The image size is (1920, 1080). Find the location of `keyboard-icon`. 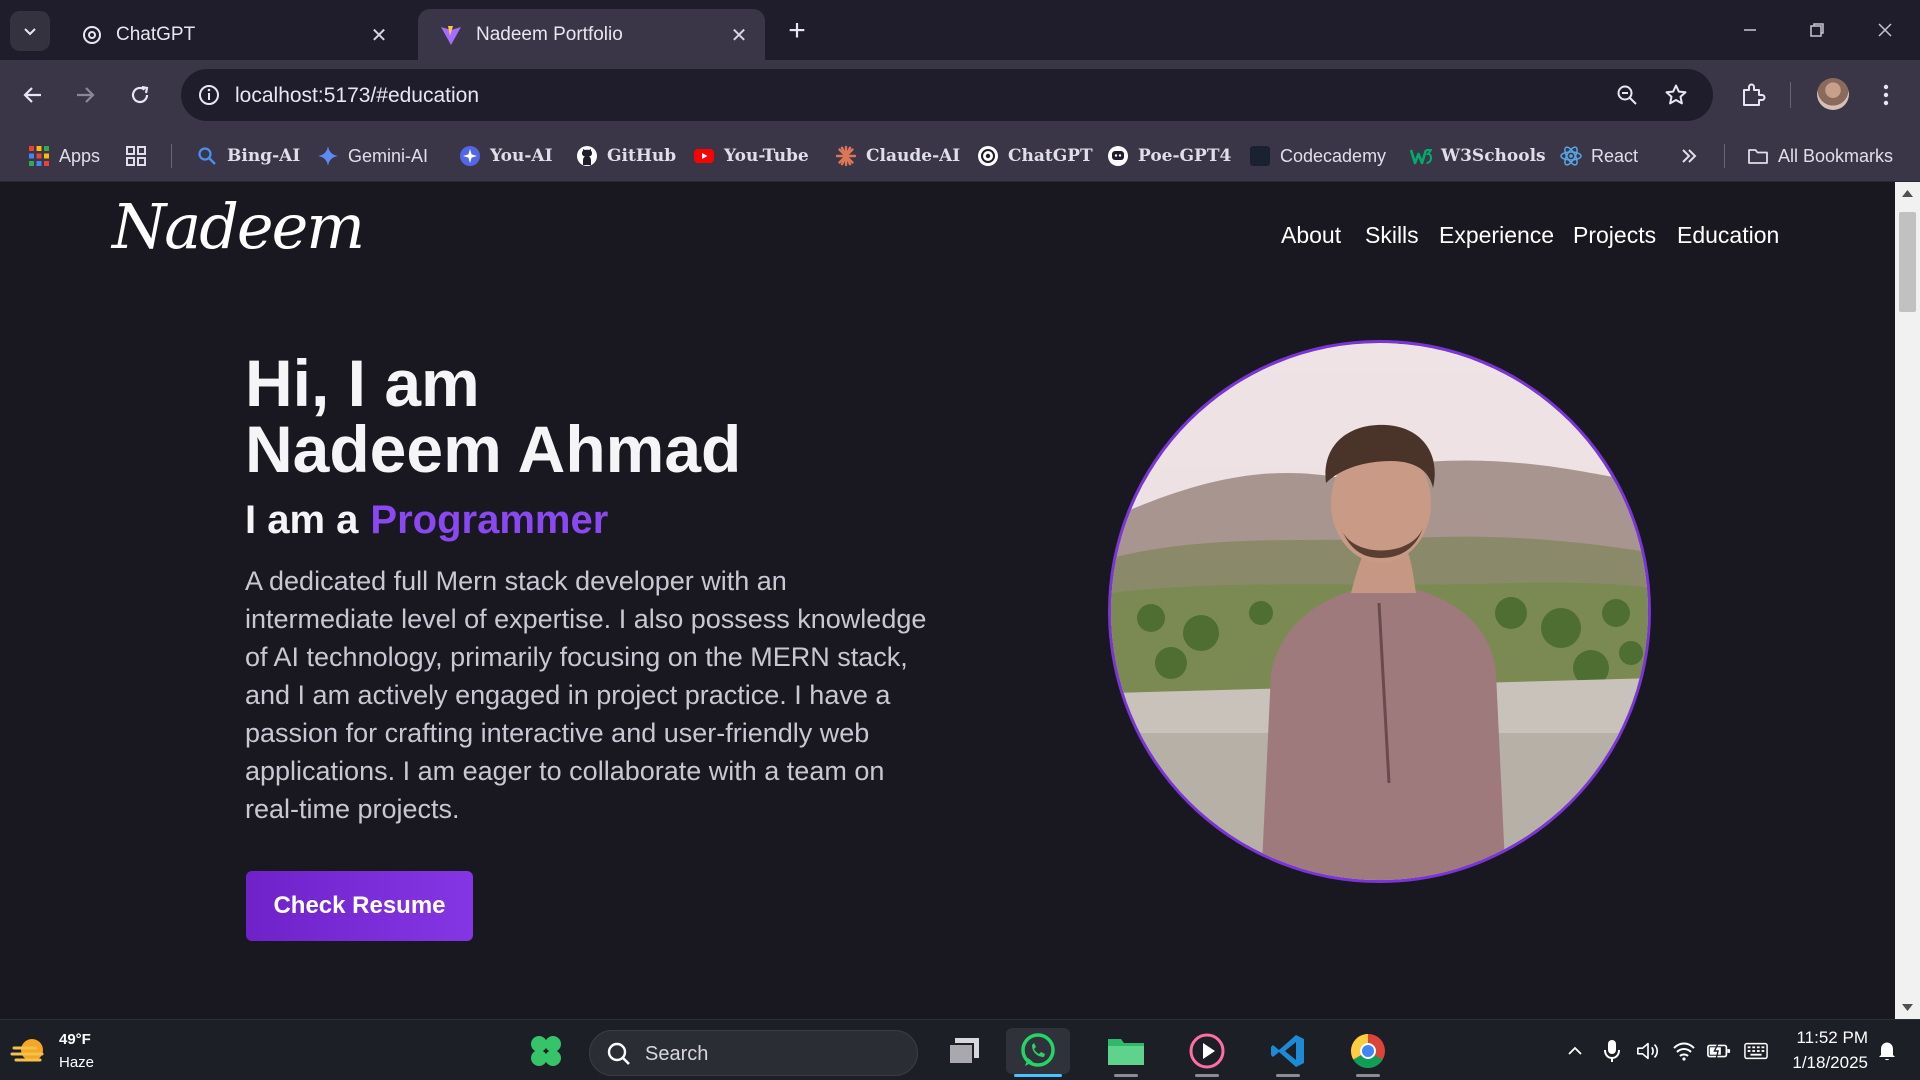

keyboard-icon is located at coordinates (1756, 1051).